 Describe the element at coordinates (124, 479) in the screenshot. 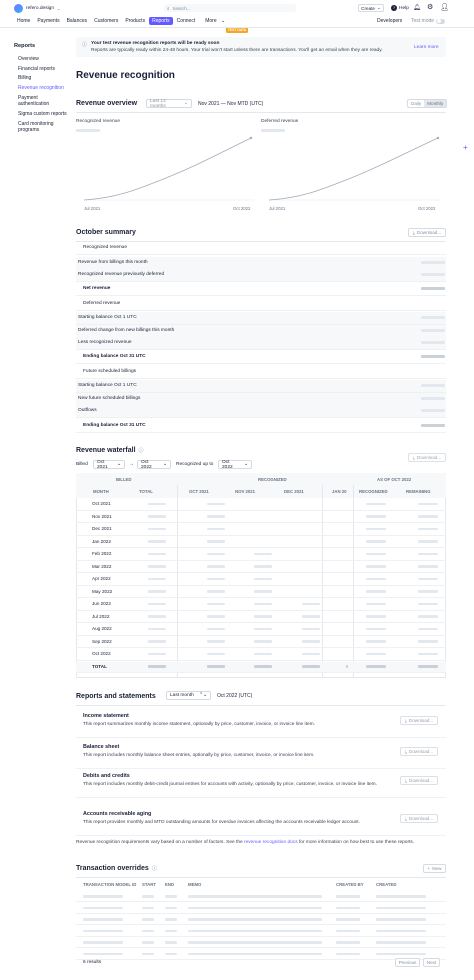

I see `billed-group-header: BILLED` at that location.